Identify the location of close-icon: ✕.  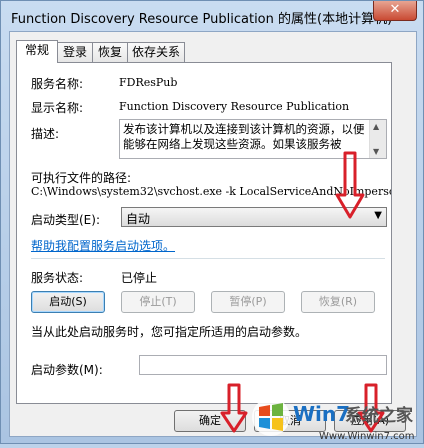
(395, 9).